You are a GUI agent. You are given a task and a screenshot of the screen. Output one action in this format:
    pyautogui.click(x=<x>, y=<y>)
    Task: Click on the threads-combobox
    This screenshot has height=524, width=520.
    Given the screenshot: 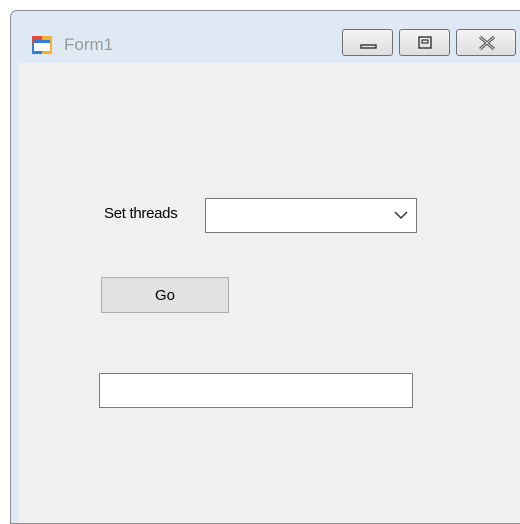 What is the action you would take?
    pyautogui.click(x=311, y=215)
    